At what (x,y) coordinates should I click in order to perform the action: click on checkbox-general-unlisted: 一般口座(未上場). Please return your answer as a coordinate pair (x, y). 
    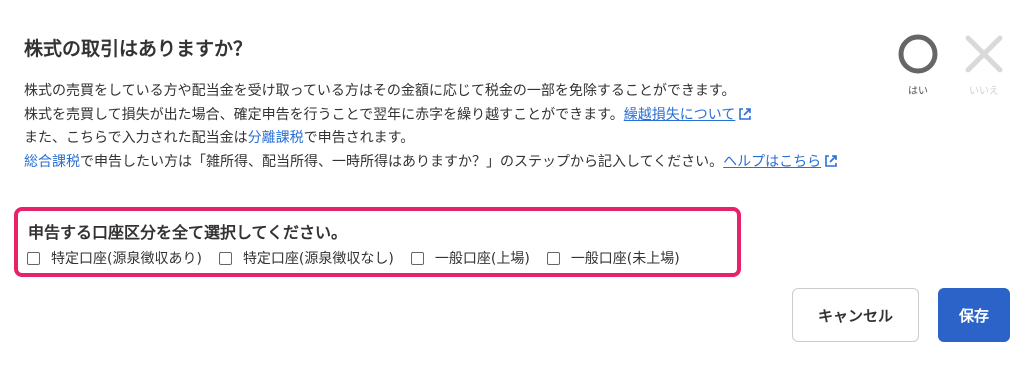
    Looking at the image, I should click on (613, 258).